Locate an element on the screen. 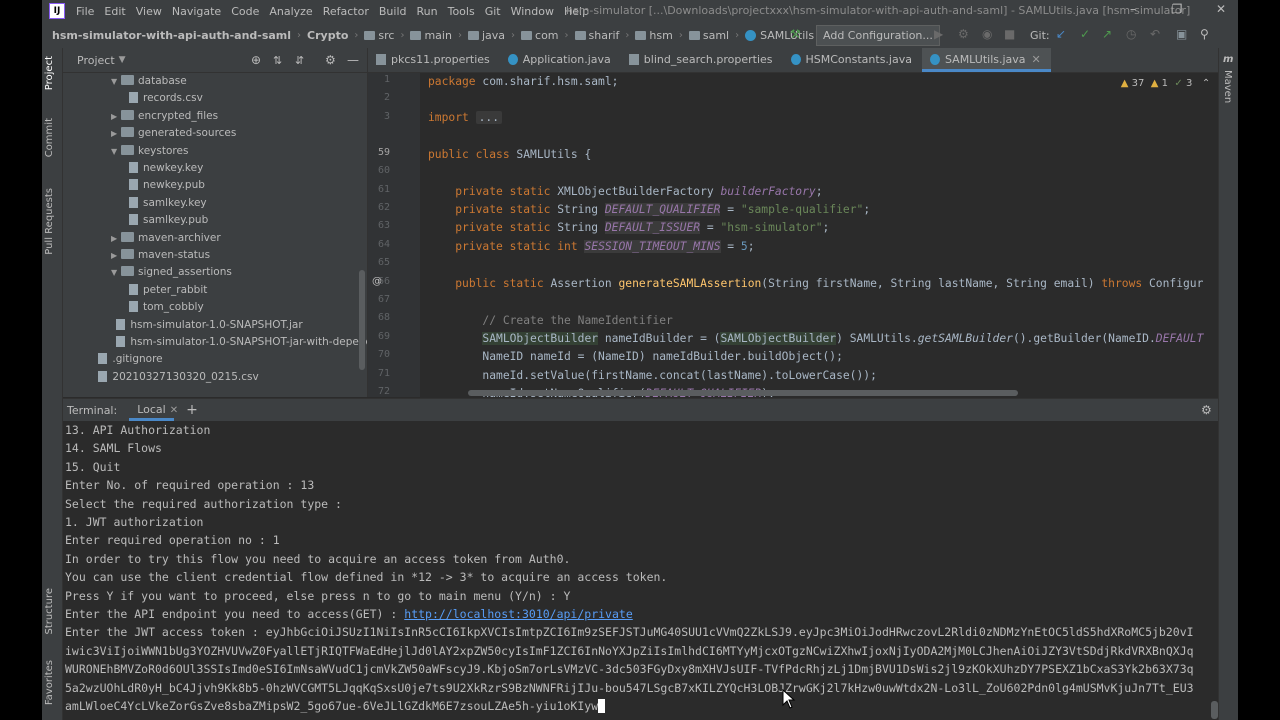 This screenshot has width=1280, height=720. restore-icon: ❐ is located at coordinates (1177, 9).